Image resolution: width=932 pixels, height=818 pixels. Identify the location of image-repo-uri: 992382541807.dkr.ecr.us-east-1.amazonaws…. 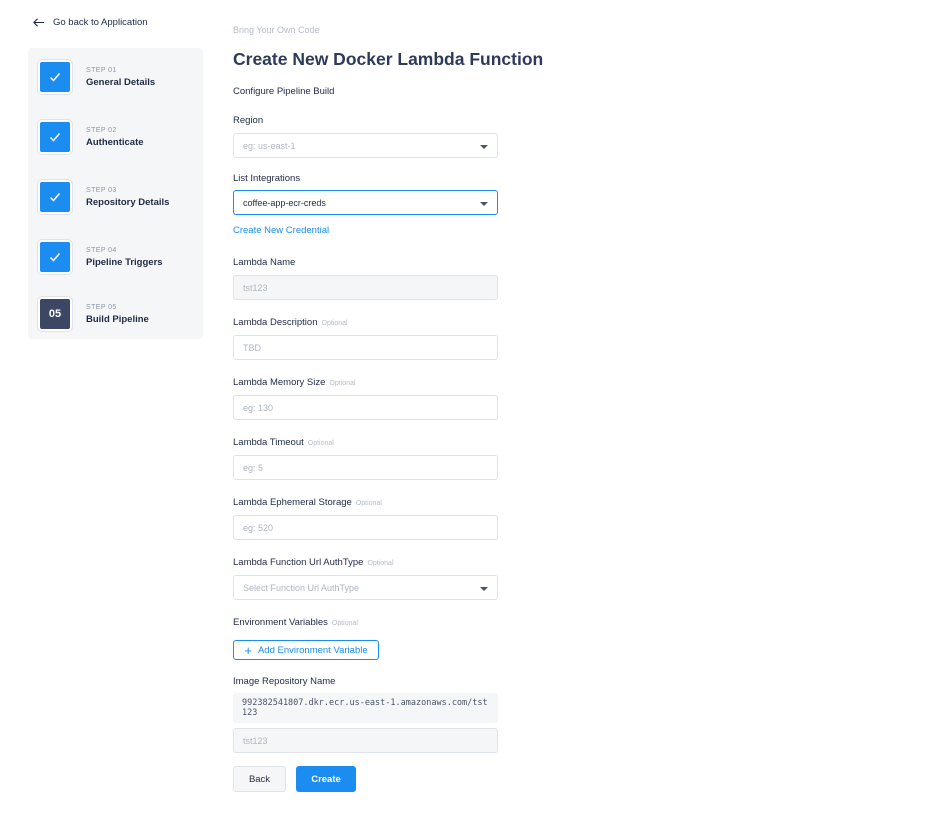
(365, 708).